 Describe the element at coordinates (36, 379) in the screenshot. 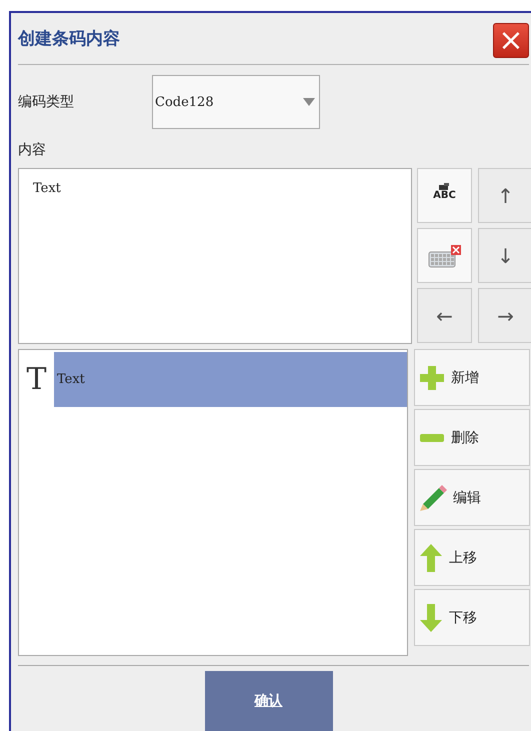

I see `text-type-icon: T` at that location.